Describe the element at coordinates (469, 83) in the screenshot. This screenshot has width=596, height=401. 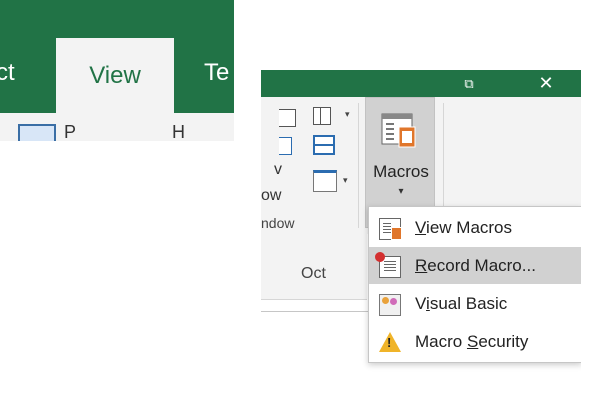
I see `restore-window-icon: ⧉` at that location.